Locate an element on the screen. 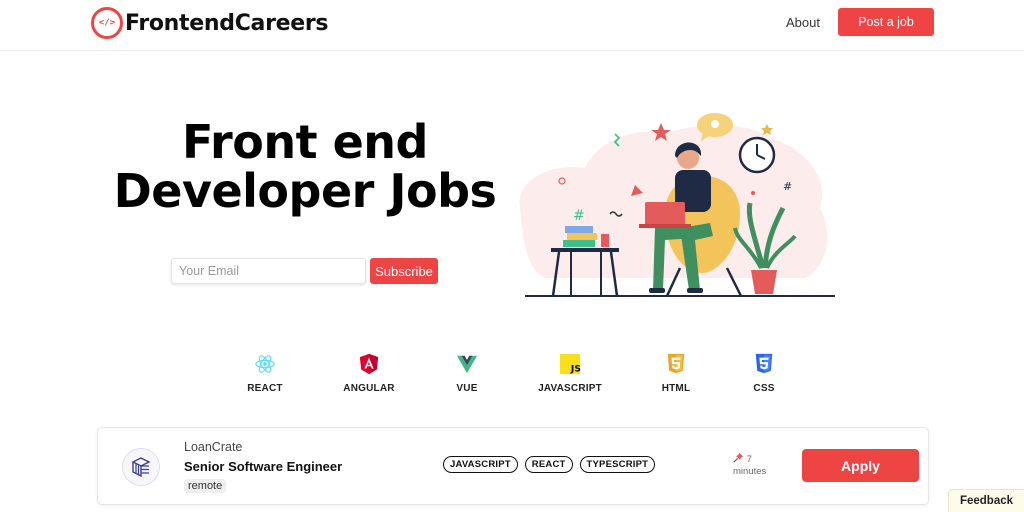  job-tag: REACT is located at coordinates (548, 464).